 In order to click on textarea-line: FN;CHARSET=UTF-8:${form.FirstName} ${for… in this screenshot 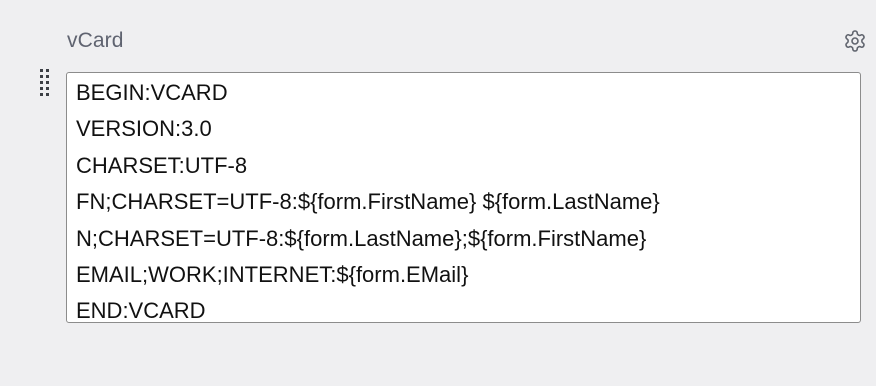, I will do `click(368, 202)`.